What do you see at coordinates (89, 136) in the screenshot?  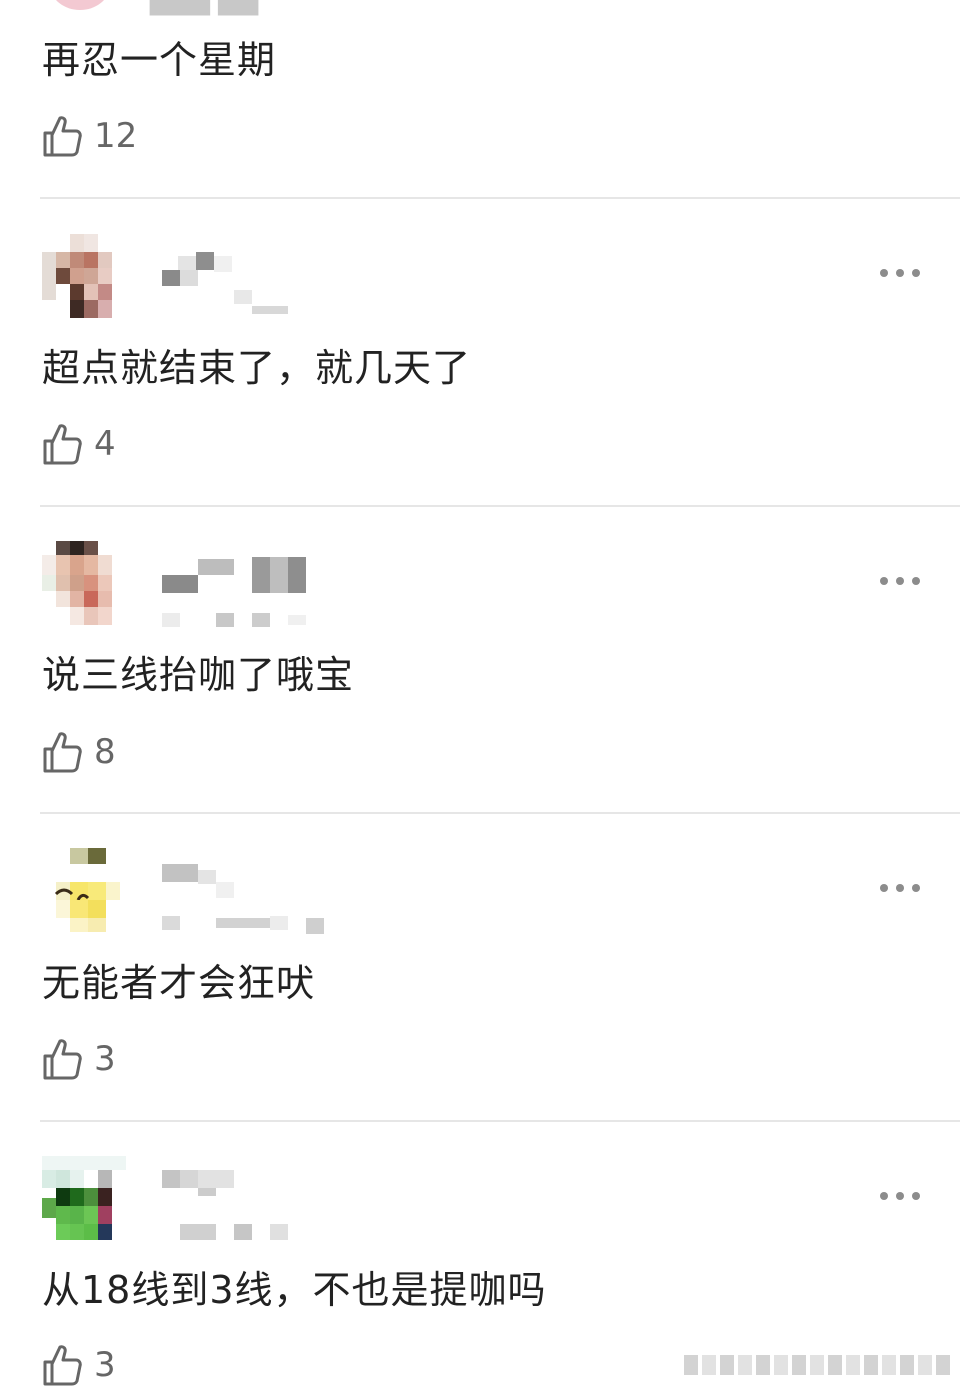 I see `like-button: 12` at bounding box center [89, 136].